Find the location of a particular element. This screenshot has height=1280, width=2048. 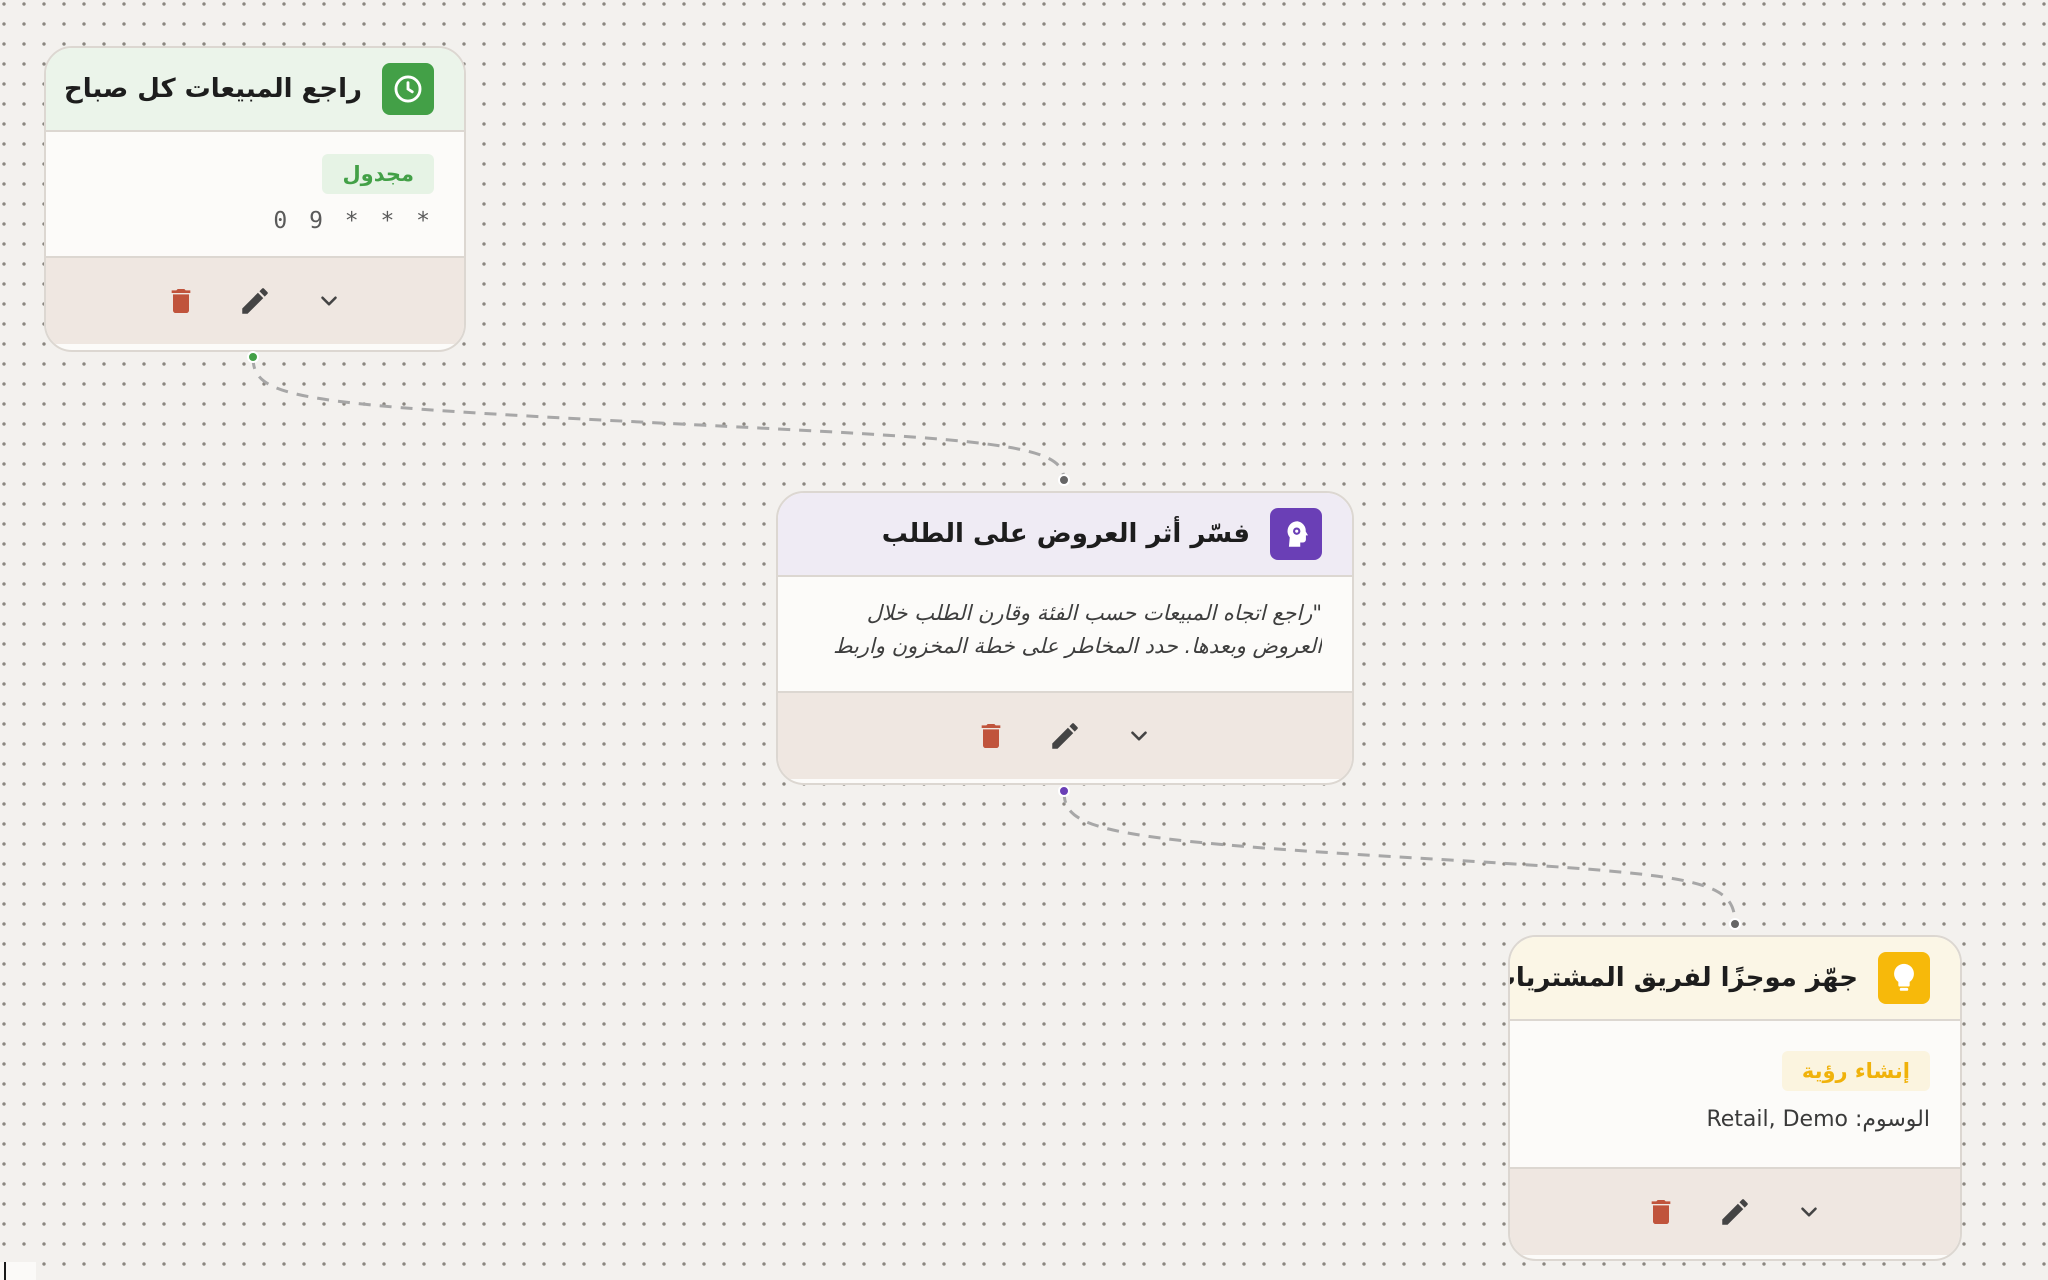

node-body: إنشاء رؤية الوسوم: Retail, Demo is located at coordinates (1735, 1095).